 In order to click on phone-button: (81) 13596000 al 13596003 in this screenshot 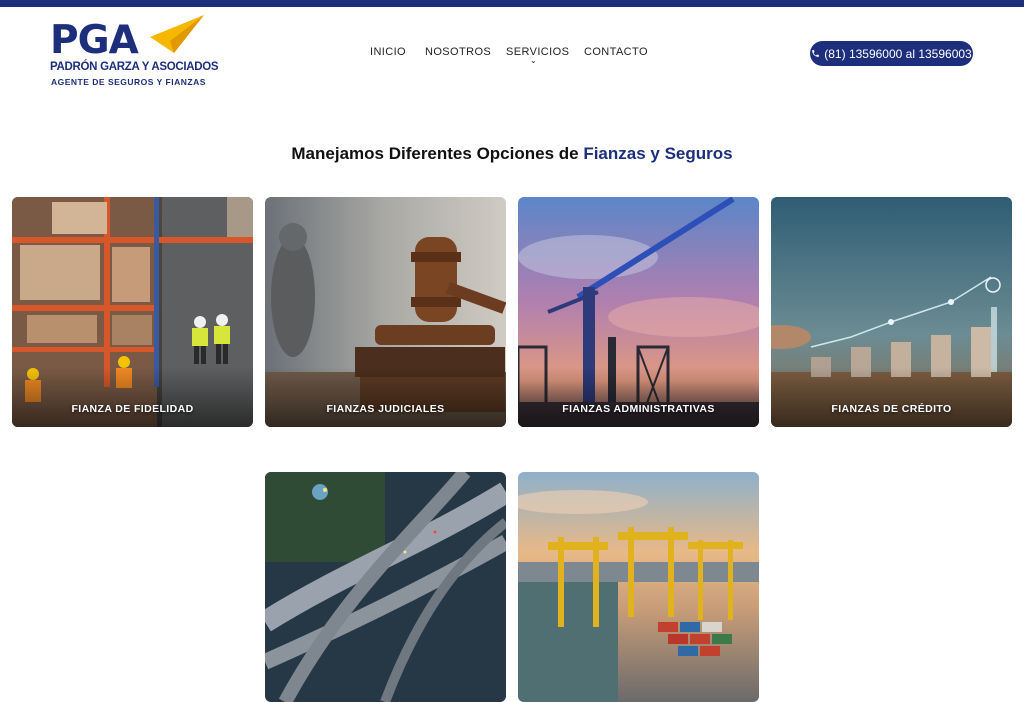, I will do `click(891, 53)`.